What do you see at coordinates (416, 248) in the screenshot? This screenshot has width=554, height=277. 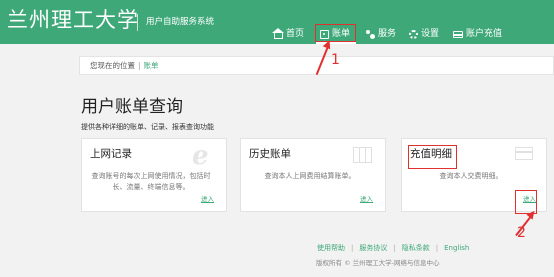 I see `footer-link-privacy: 隐私条款` at bounding box center [416, 248].